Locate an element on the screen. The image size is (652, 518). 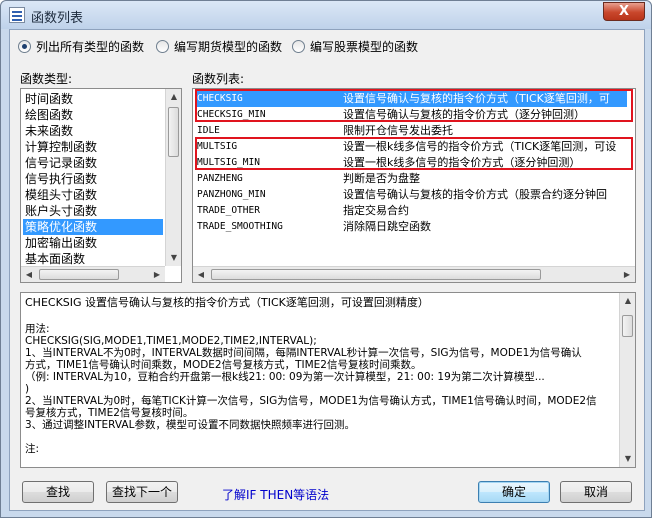
function-name: PANZHENG is located at coordinates (220, 178).